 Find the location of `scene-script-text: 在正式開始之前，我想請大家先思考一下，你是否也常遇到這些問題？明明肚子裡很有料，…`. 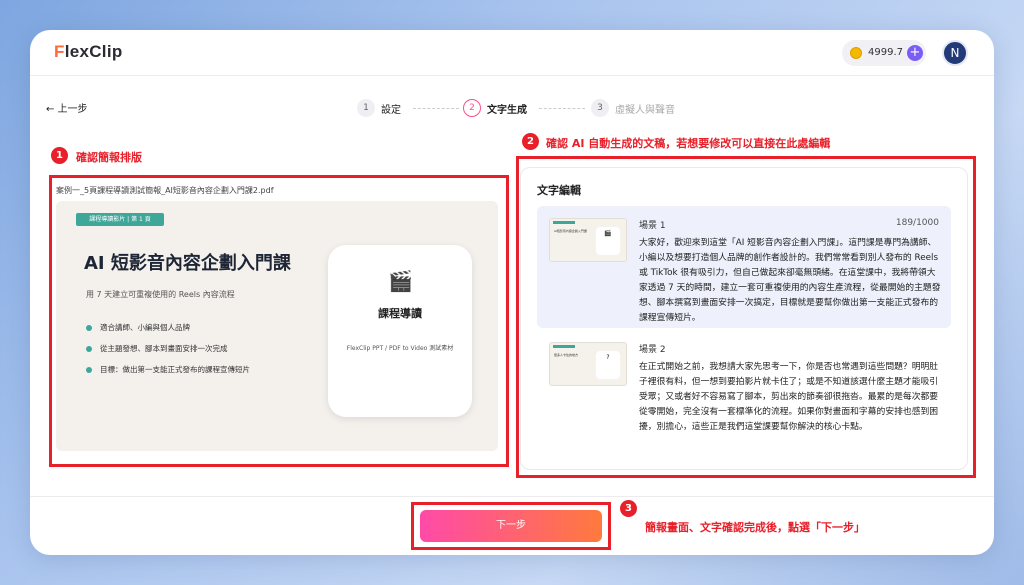

scene-script-text: 在正式開始之前，我想請大家先思考一下，你是否也常遇到這些問題？明明肚子裡很有料，… is located at coordinates (790, 397).